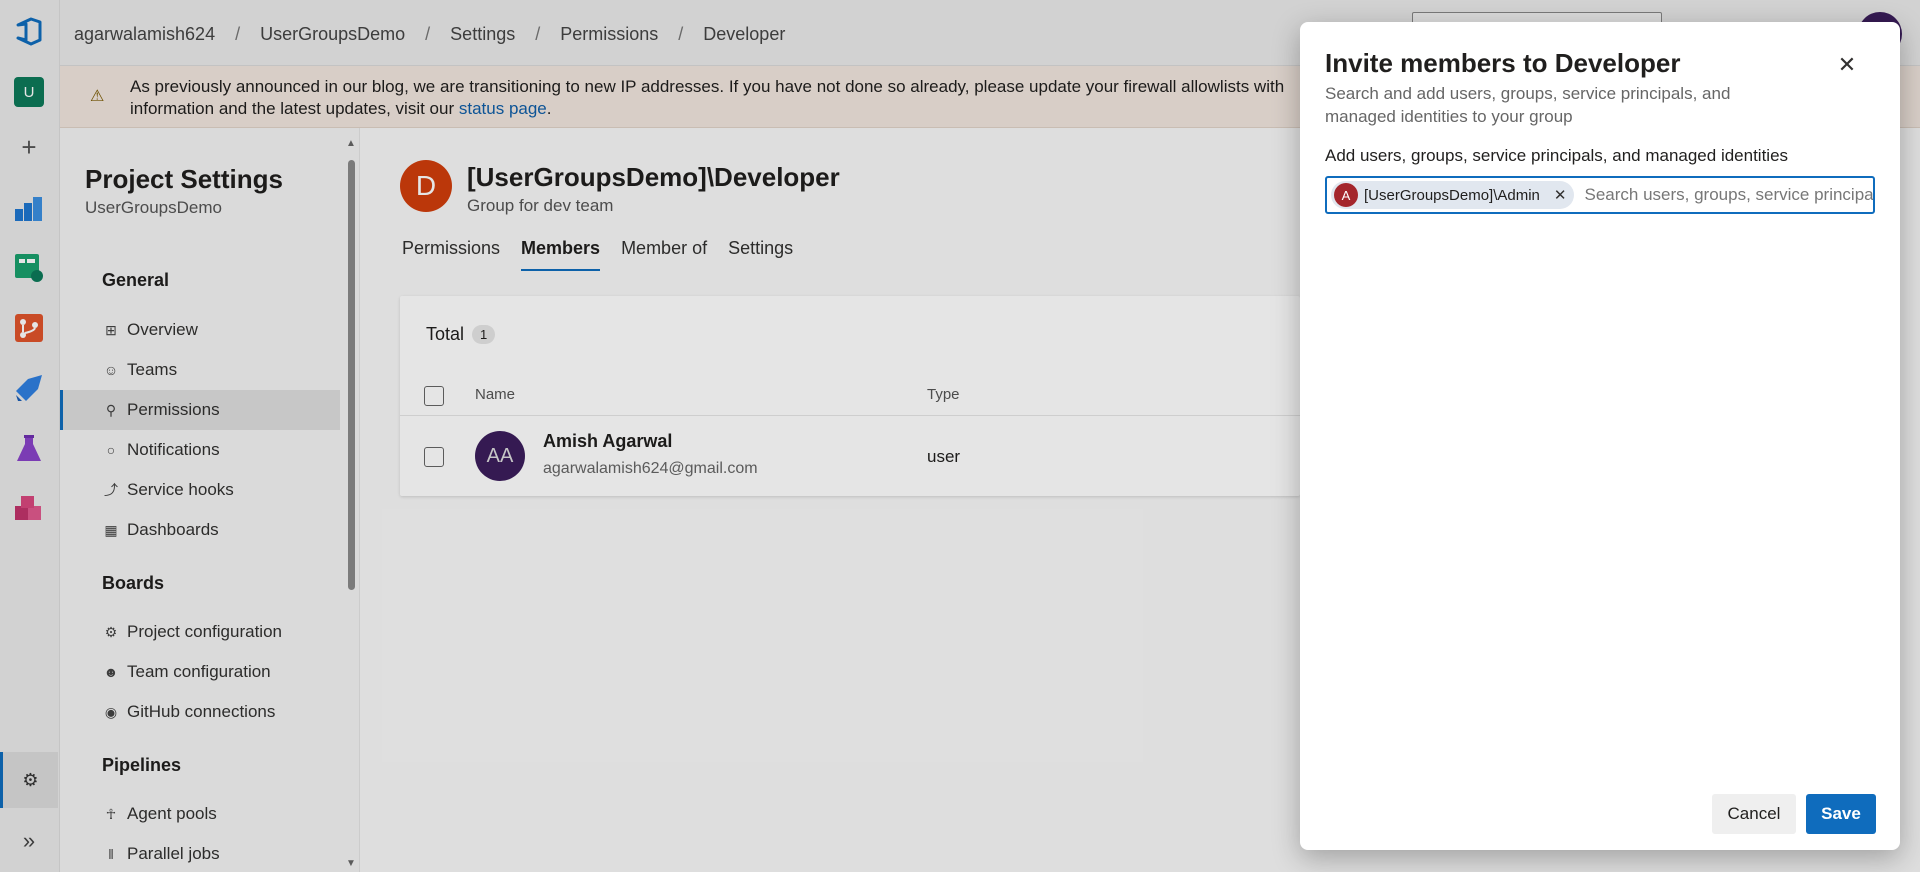 This screenshot has height=872, width=1920. Describe the element at coordinates (1841, 814) in the screenshot. I see `save-button: Save` at that location.